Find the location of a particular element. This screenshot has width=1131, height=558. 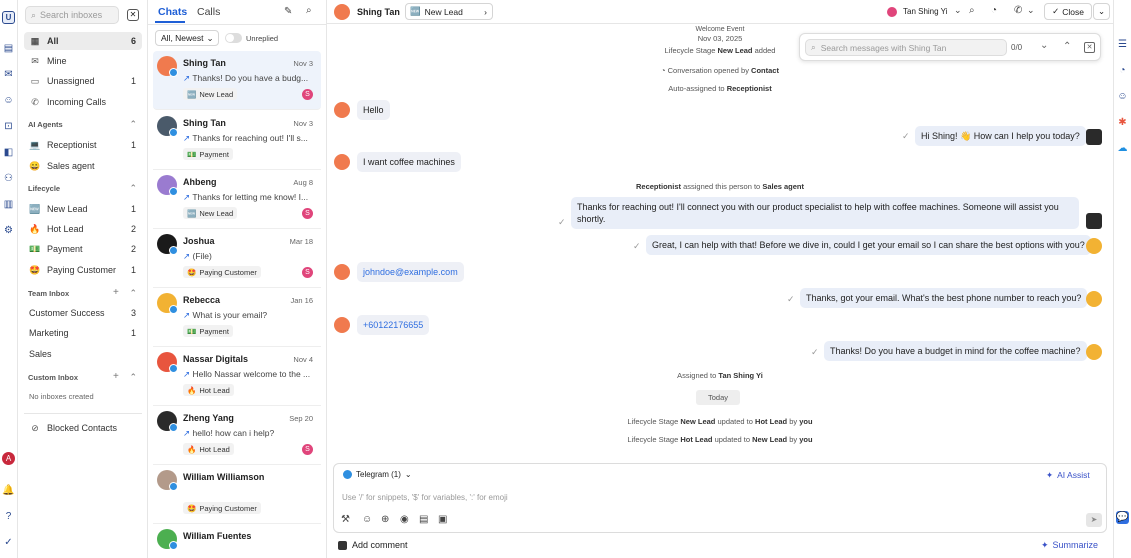

user-icon: ☺ is located at coordinates (1122, 96).